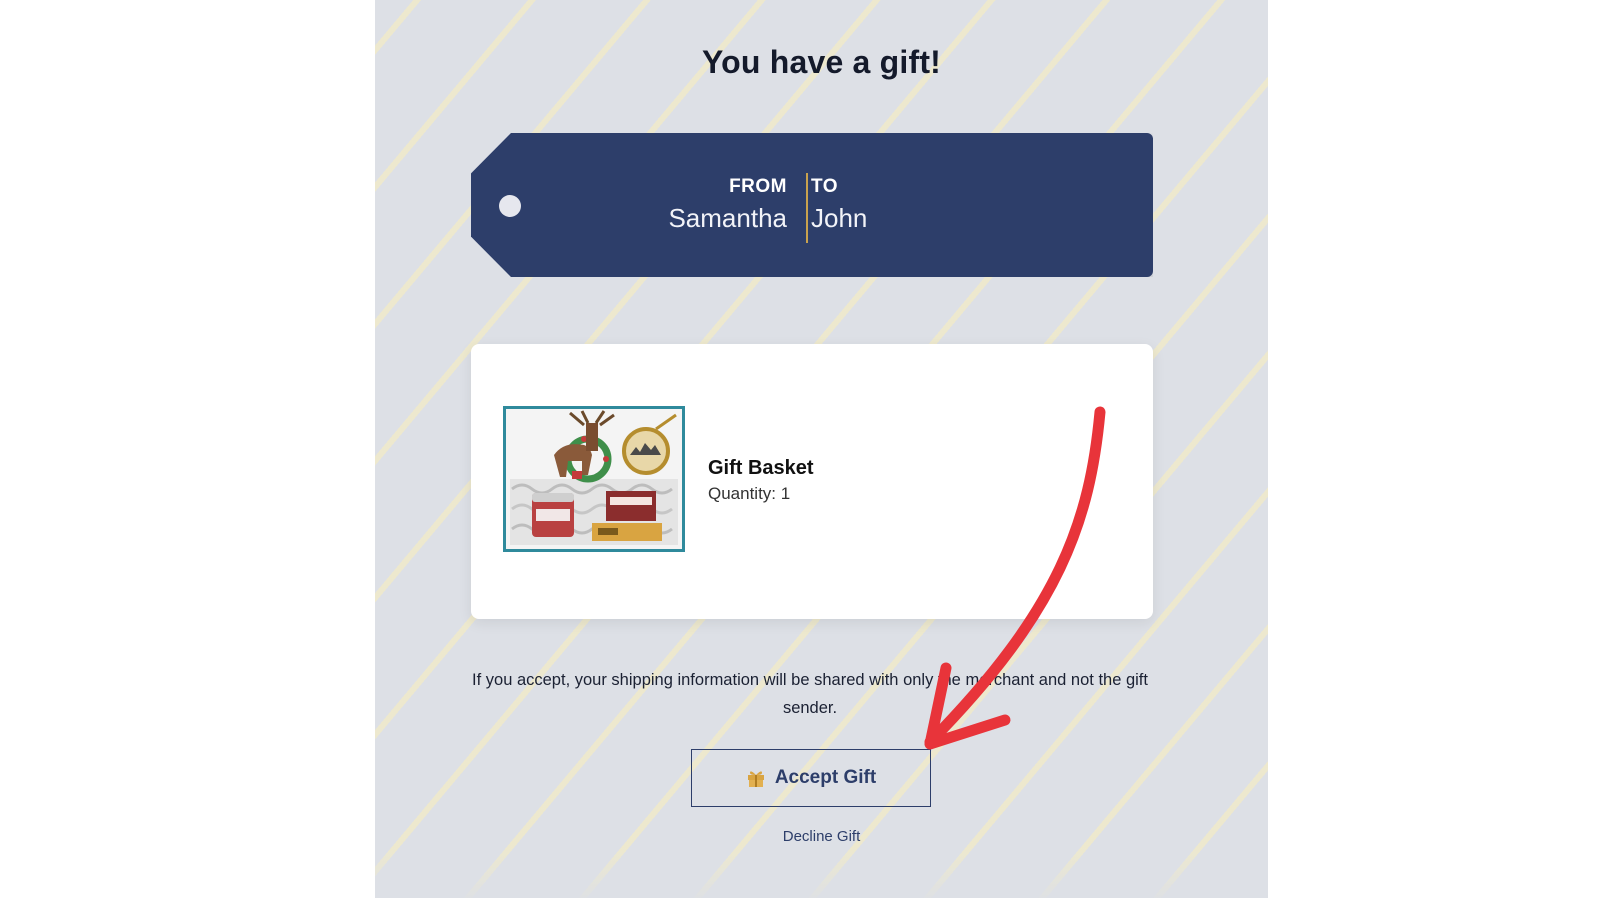 Image resolution: width=1600 pixels, height=900 pixels. Describe the element at coordinates (807, 208) in the screenshot. I see `gift-tag-divider` at that location.